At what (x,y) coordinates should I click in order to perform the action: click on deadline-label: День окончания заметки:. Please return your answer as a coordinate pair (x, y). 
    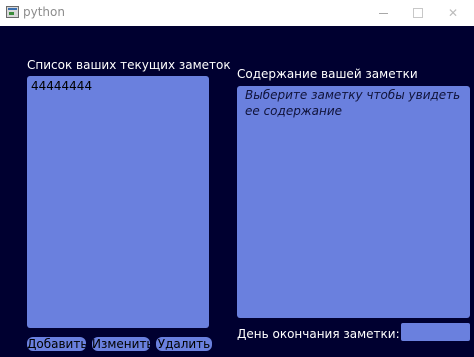
    Looking at the image, I should click on (318, 334).